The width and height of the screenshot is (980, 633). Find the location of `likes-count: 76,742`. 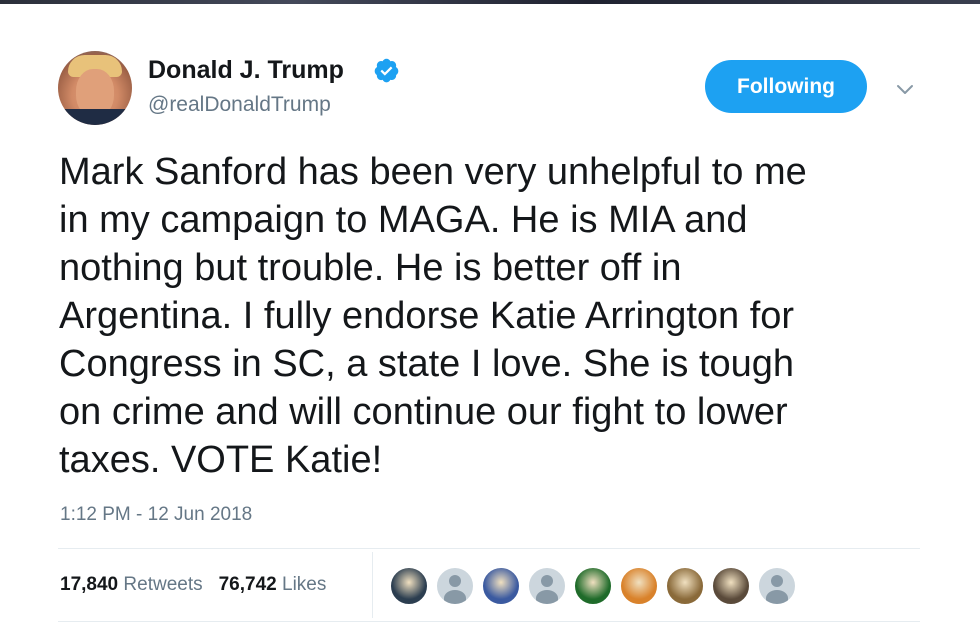

likes-count: 76,742 is located at coordinates (247, 584).